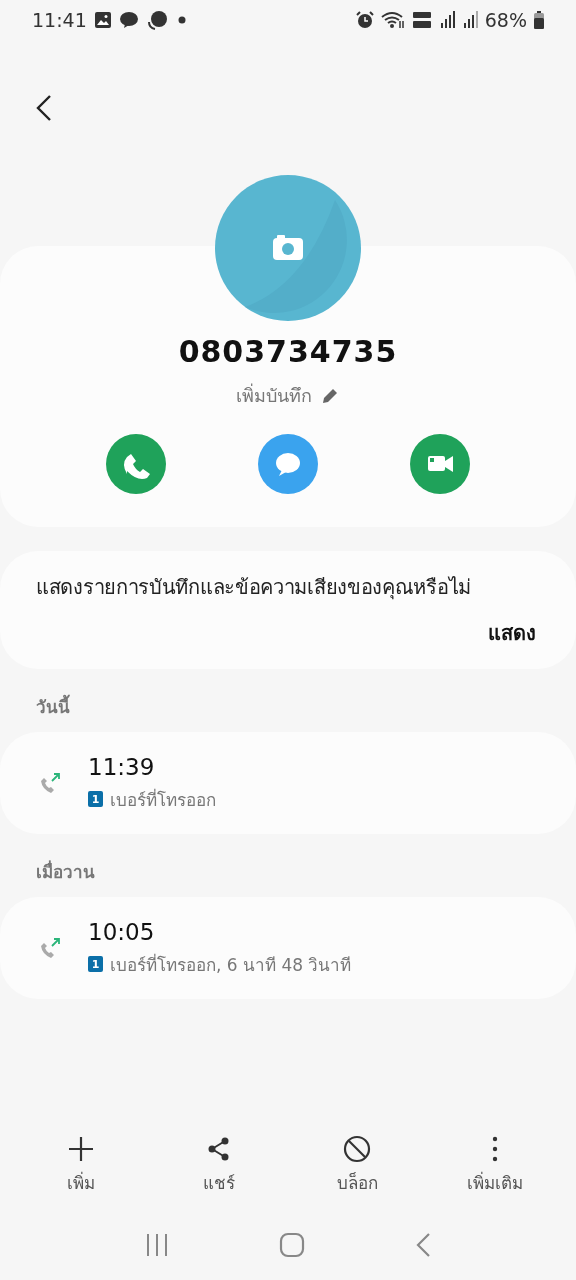  What do you see at coordinates (495, 1149) in the screenshot?
I see `more-icon` at bounding box center [495, 1149].